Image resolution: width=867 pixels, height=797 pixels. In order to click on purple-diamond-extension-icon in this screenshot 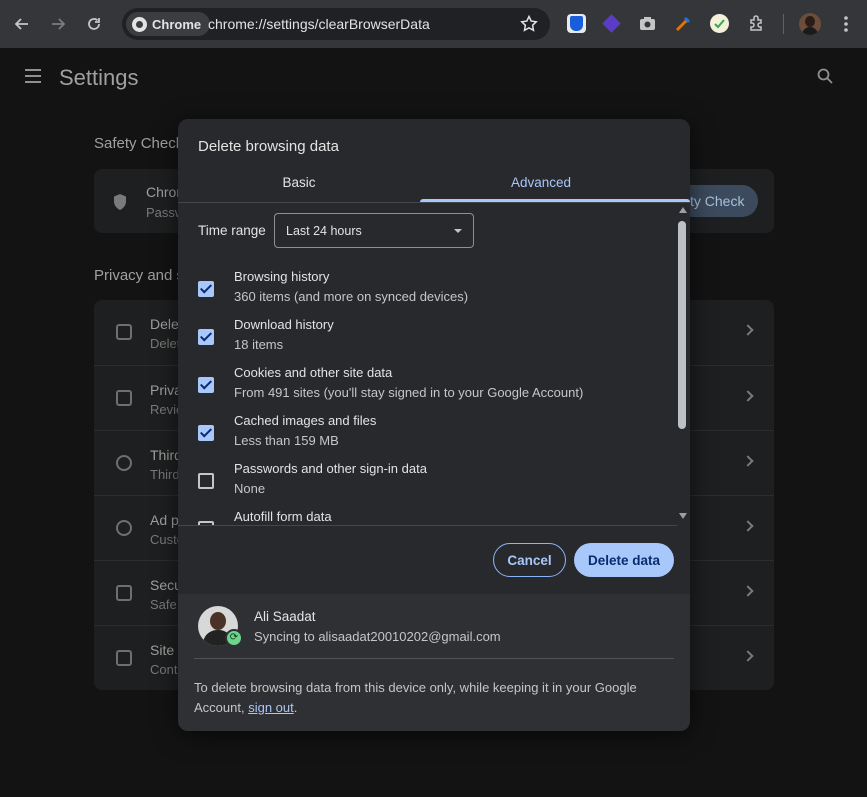, I will do `click(611, 23)`.